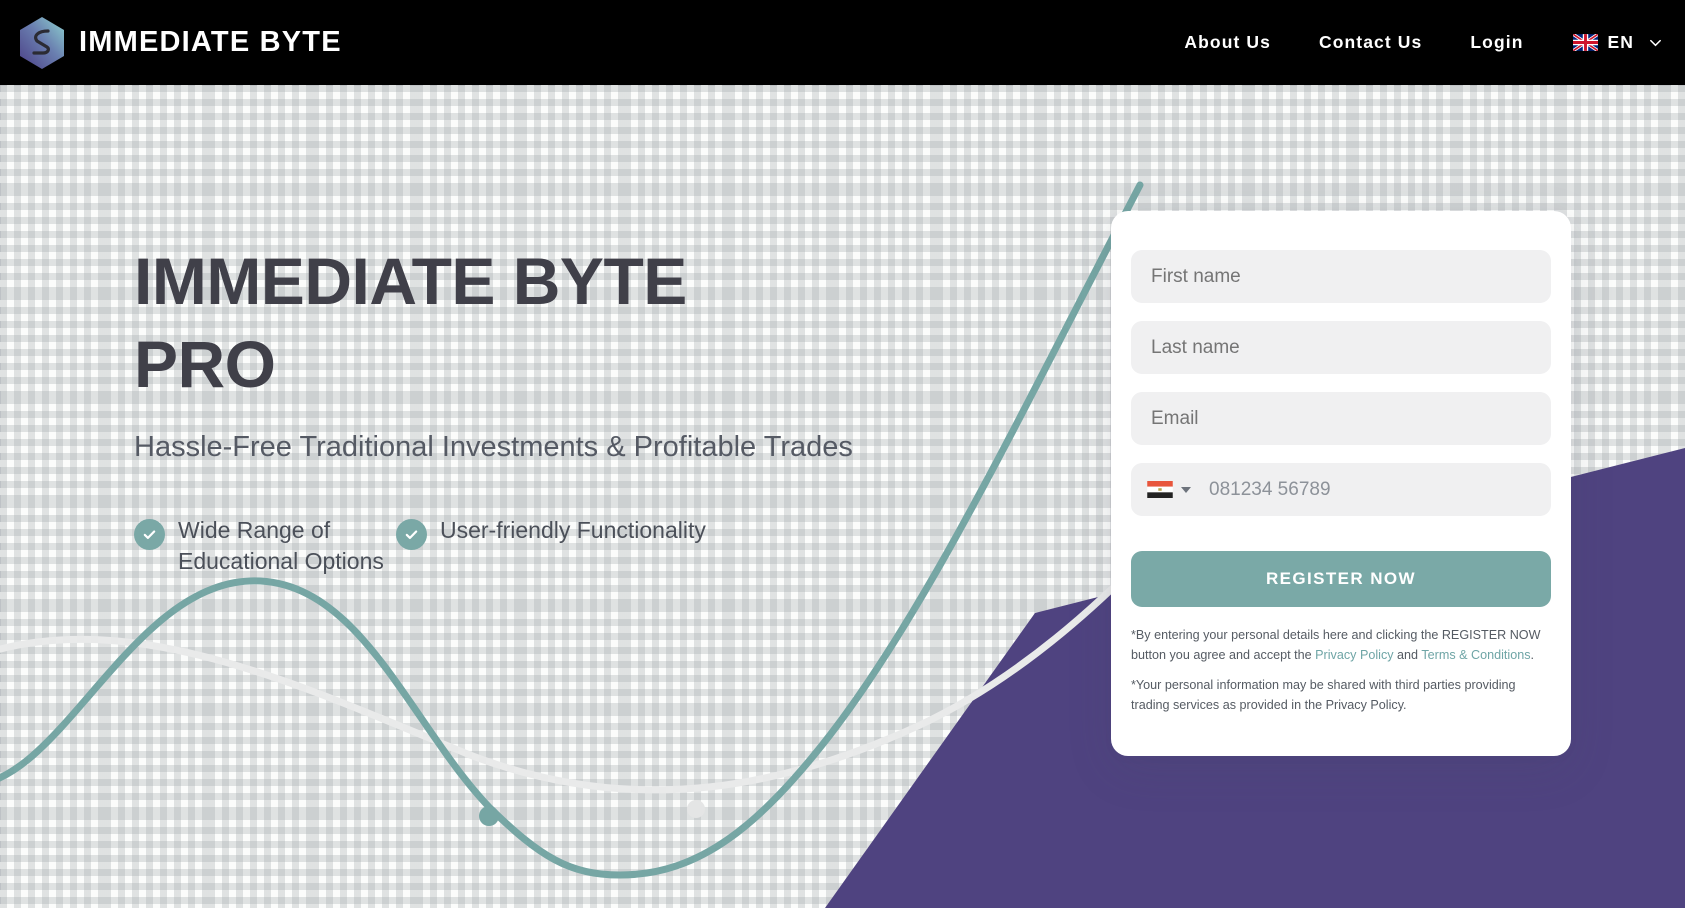 Image resolution: width=1685 pixels, height=908 pixels. I want to click on main-navigation: About Us Contact Us Login EN, so click(1411, 42).